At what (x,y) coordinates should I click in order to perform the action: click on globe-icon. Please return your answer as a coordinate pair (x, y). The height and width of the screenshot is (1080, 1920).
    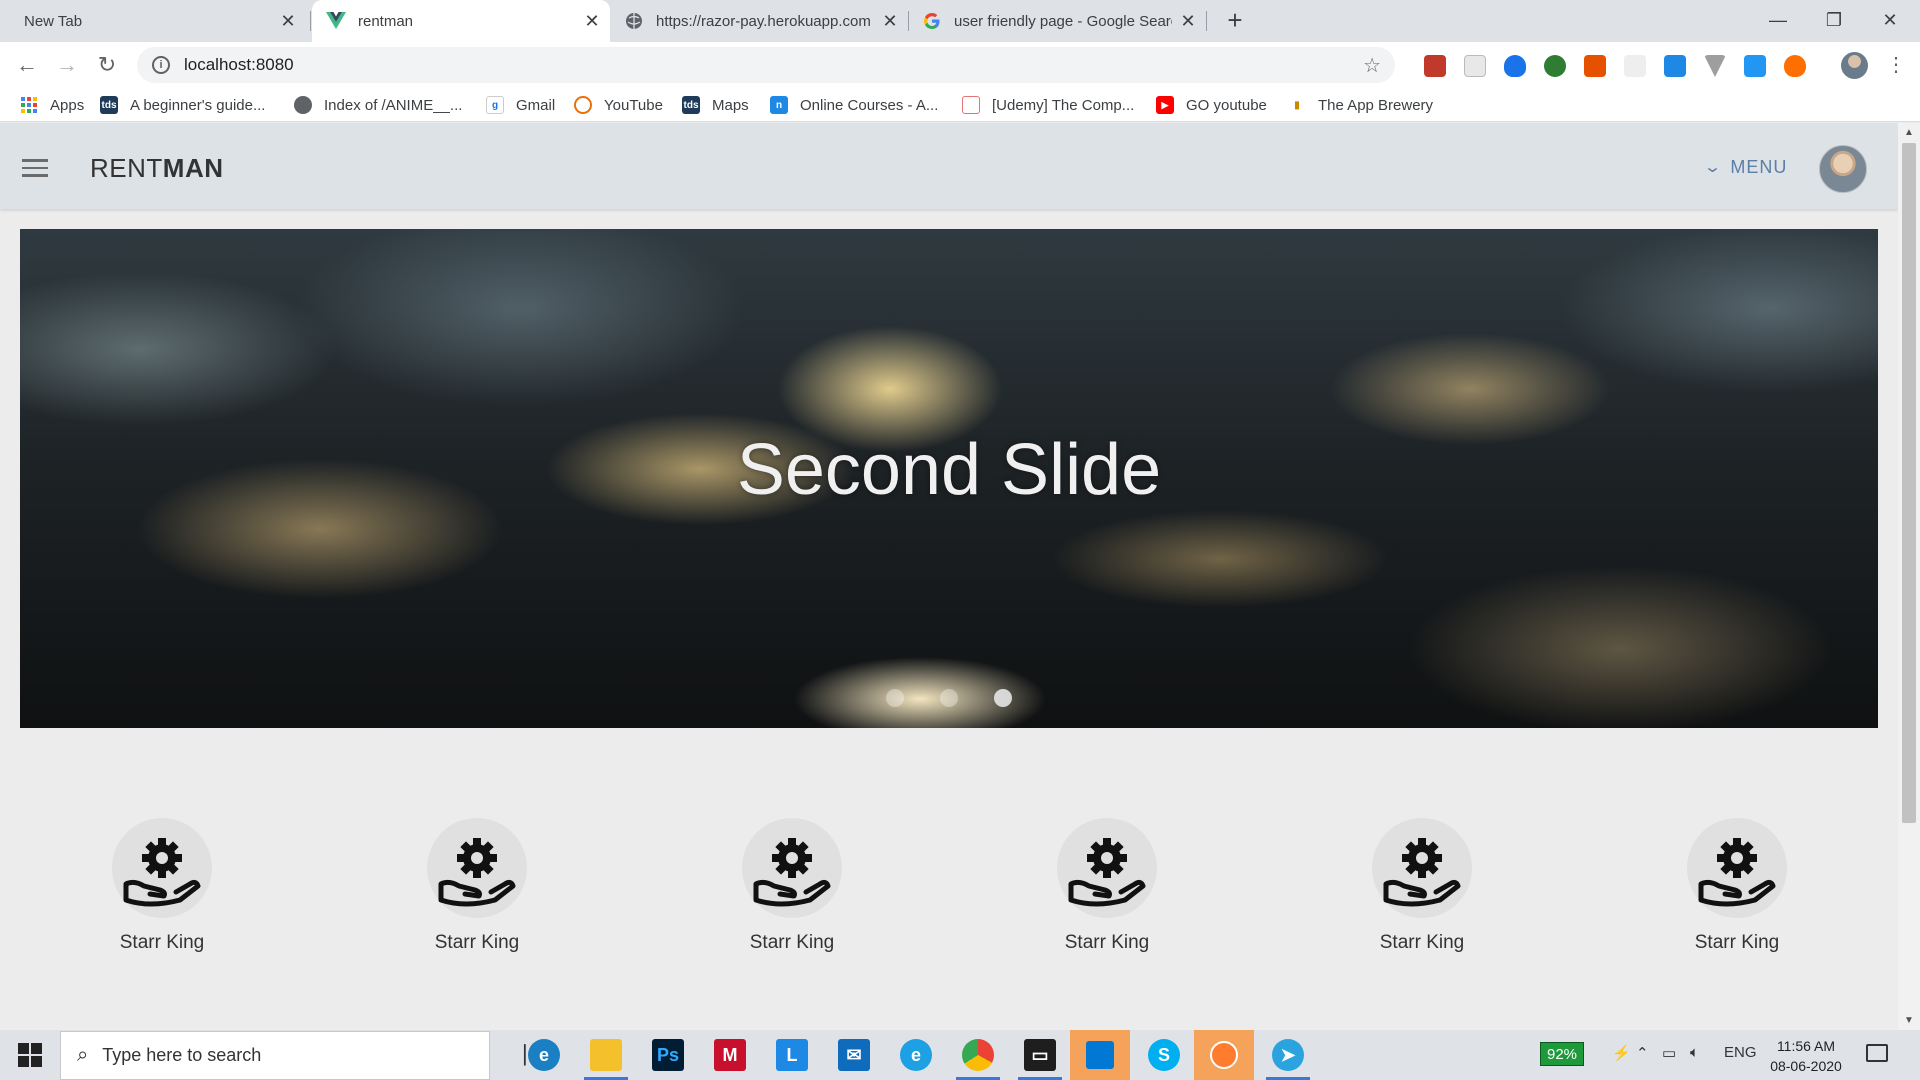
    Looking at the image, I should click on (303, 105).